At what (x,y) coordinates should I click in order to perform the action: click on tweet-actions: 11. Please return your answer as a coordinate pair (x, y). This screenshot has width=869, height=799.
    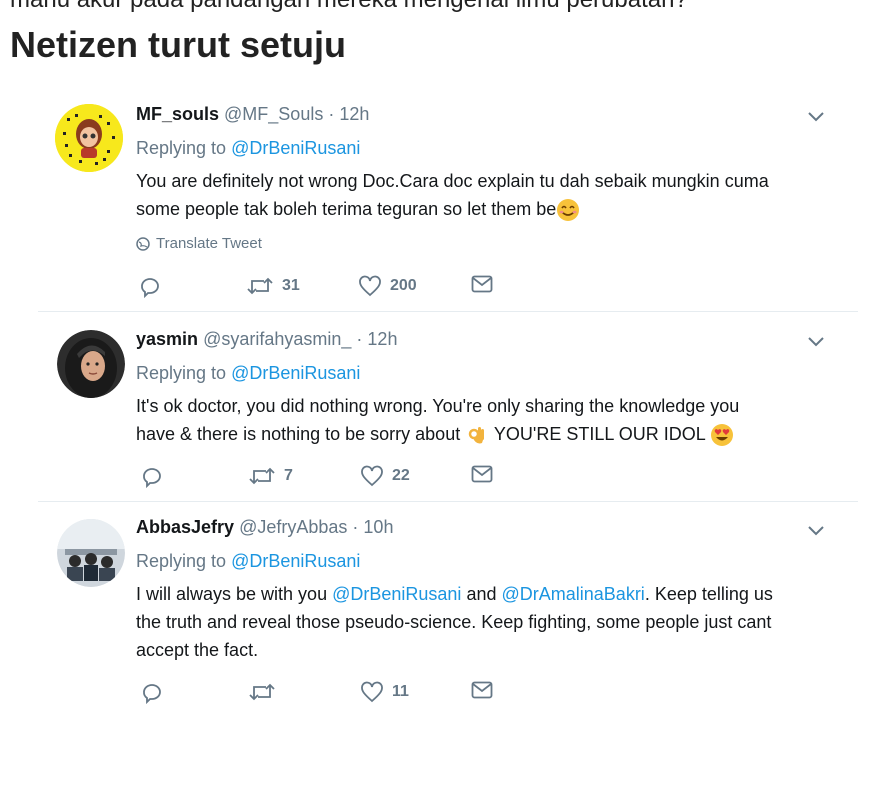
    Looking at the image, I should click on (320, 694).